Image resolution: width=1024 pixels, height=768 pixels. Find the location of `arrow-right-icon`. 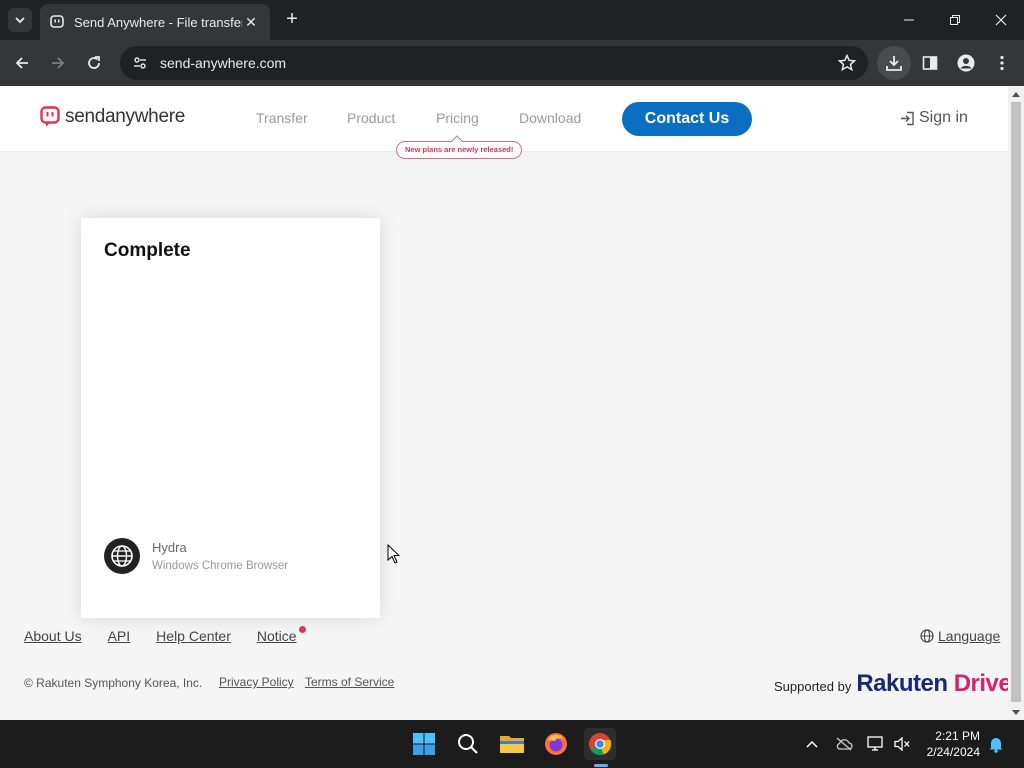

arrow-right-icon is located at coordinates (58, 63).